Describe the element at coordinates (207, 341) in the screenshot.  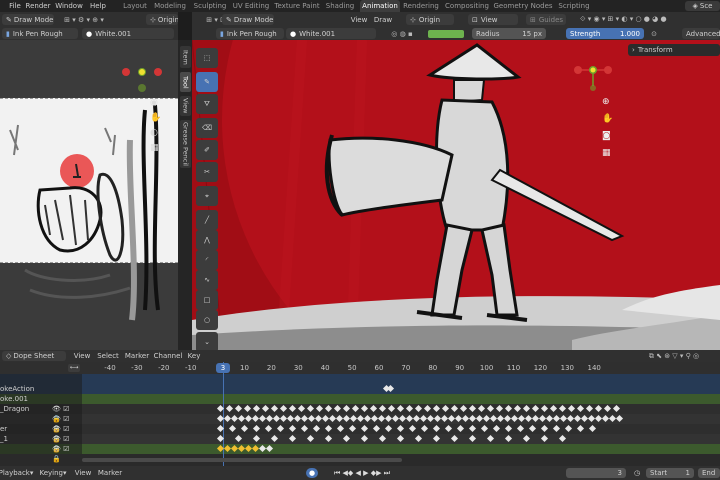
I see `interpolate-tool-icon: ⌄` at that location.